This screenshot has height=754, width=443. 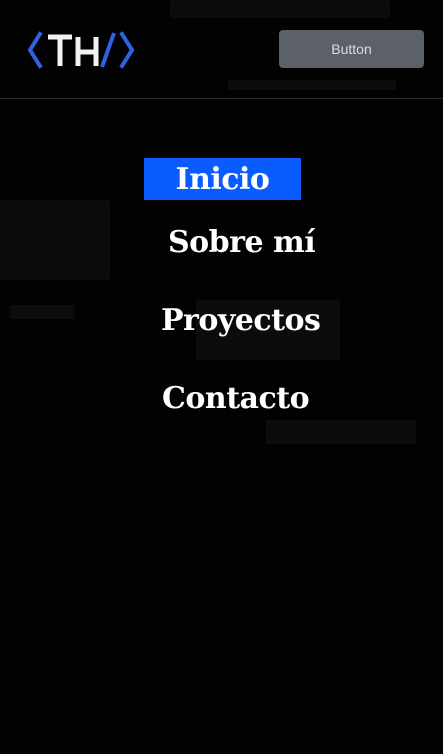 What do you see at coordinates (236, 399) in the screenshot?
I see `menu-item-contacto: Contacto` at bounding box center [236, 399].